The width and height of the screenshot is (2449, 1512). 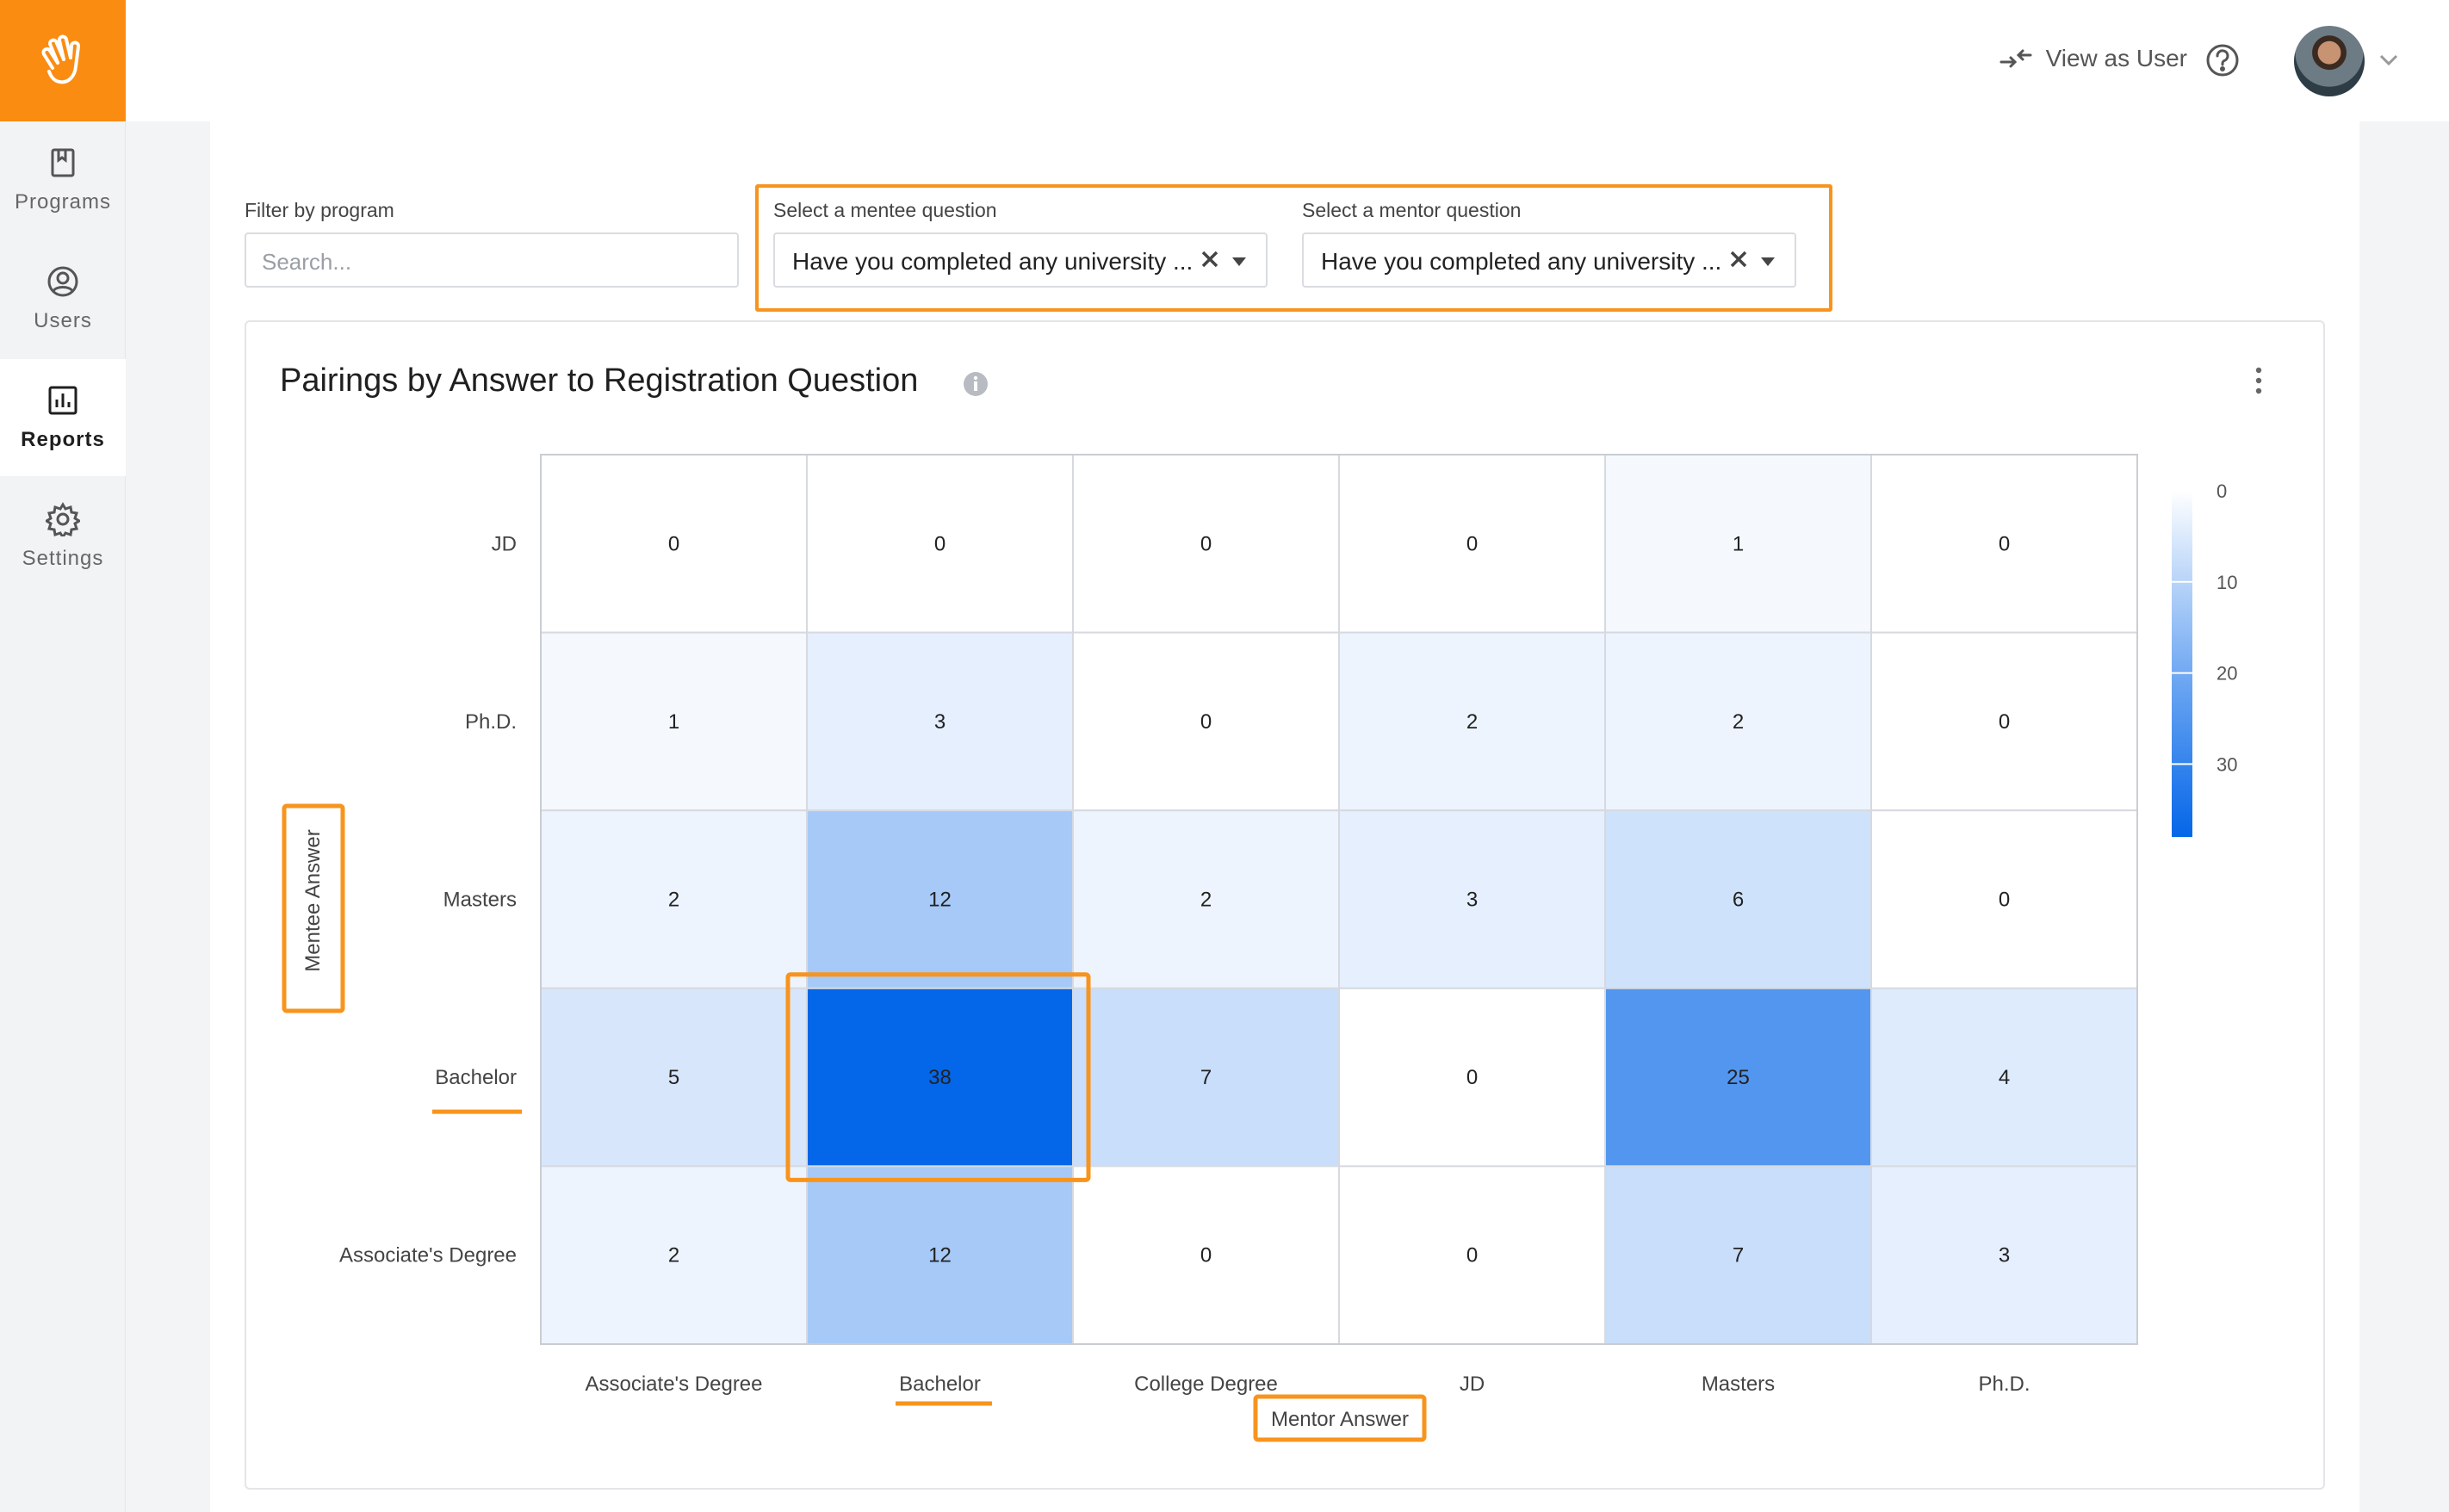 I want to click on view-as-user-button: View as User, so click(x=2094, y=58).